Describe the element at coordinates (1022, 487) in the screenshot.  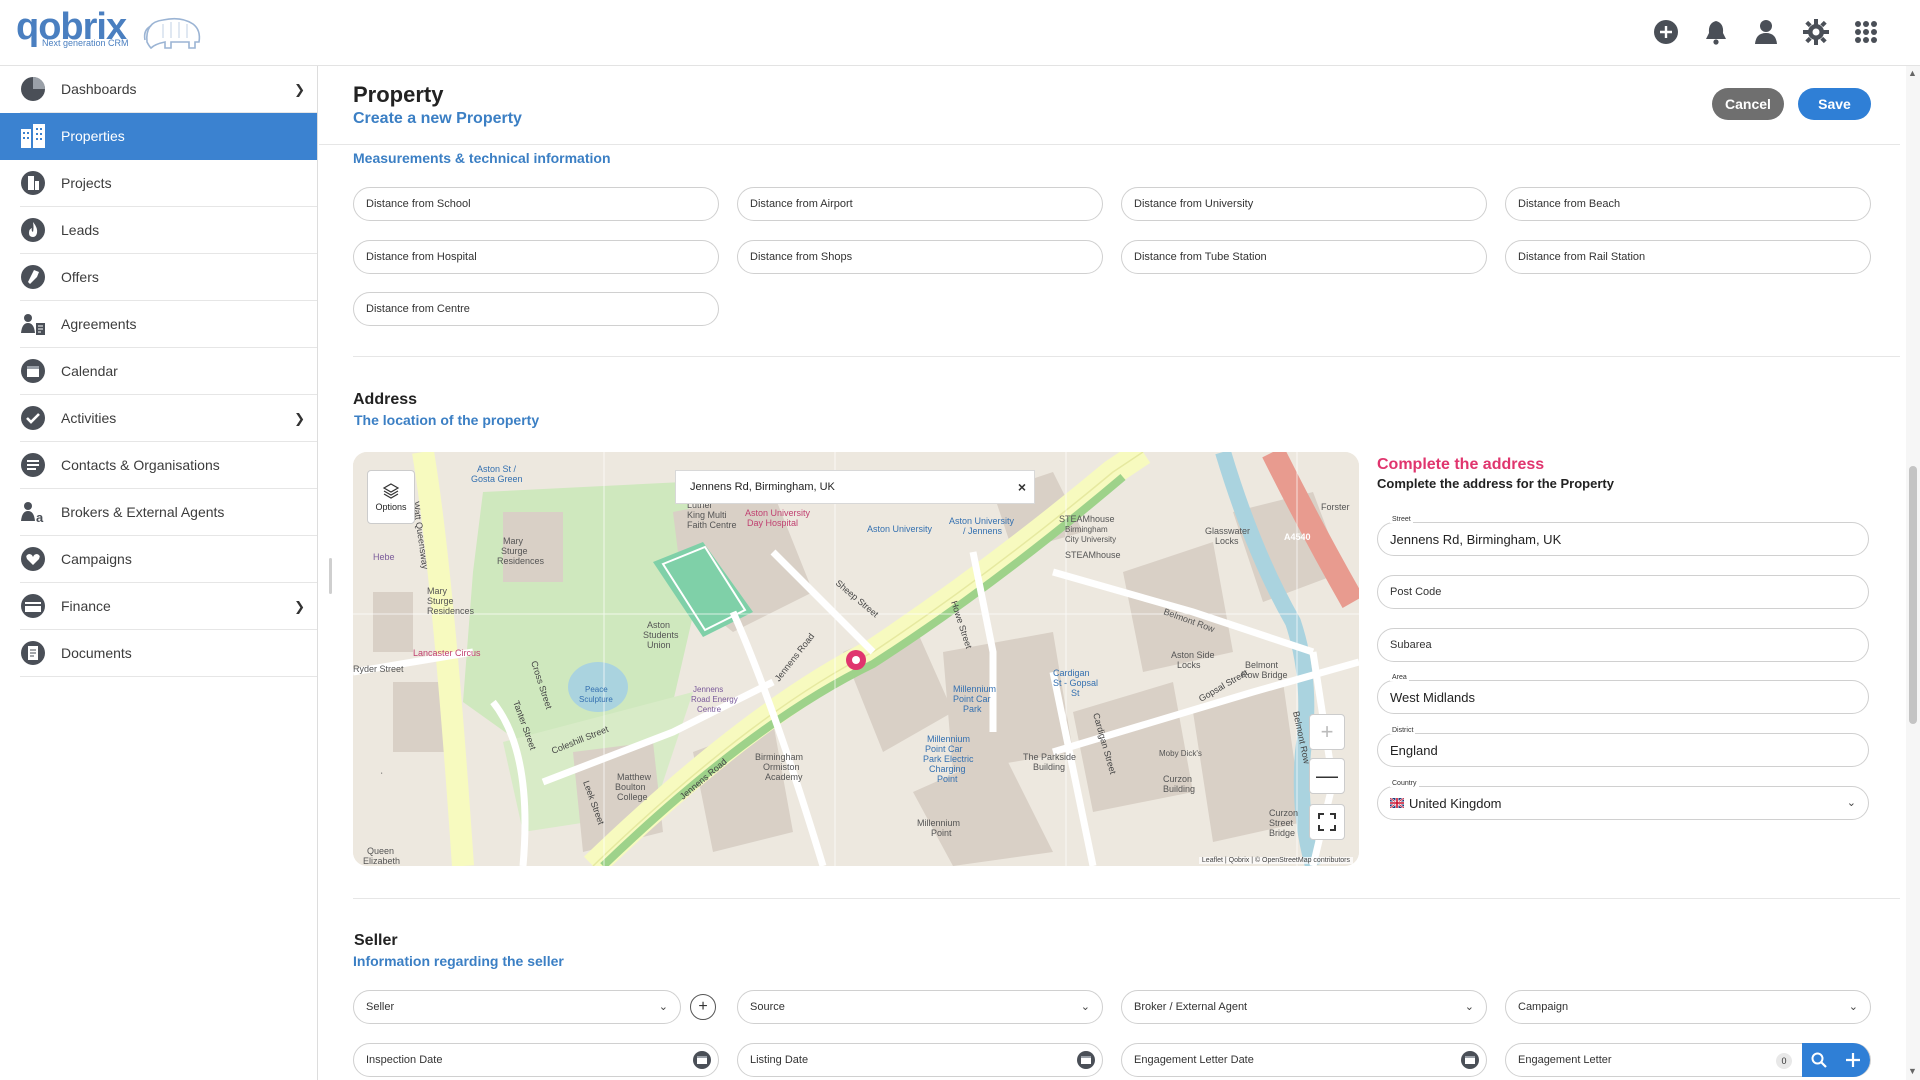
I see `clear-search-icon: ×` at that location.